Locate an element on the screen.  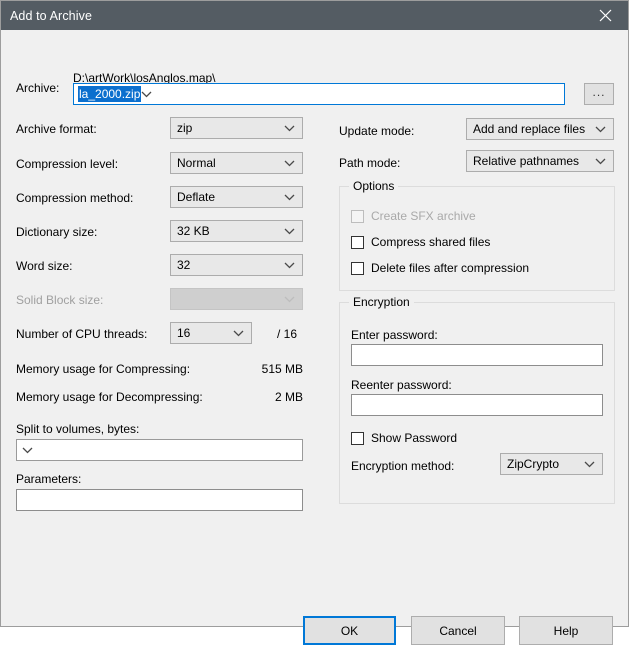
dictionary-size-value: 32 KB is located at coordinates (193, 231).